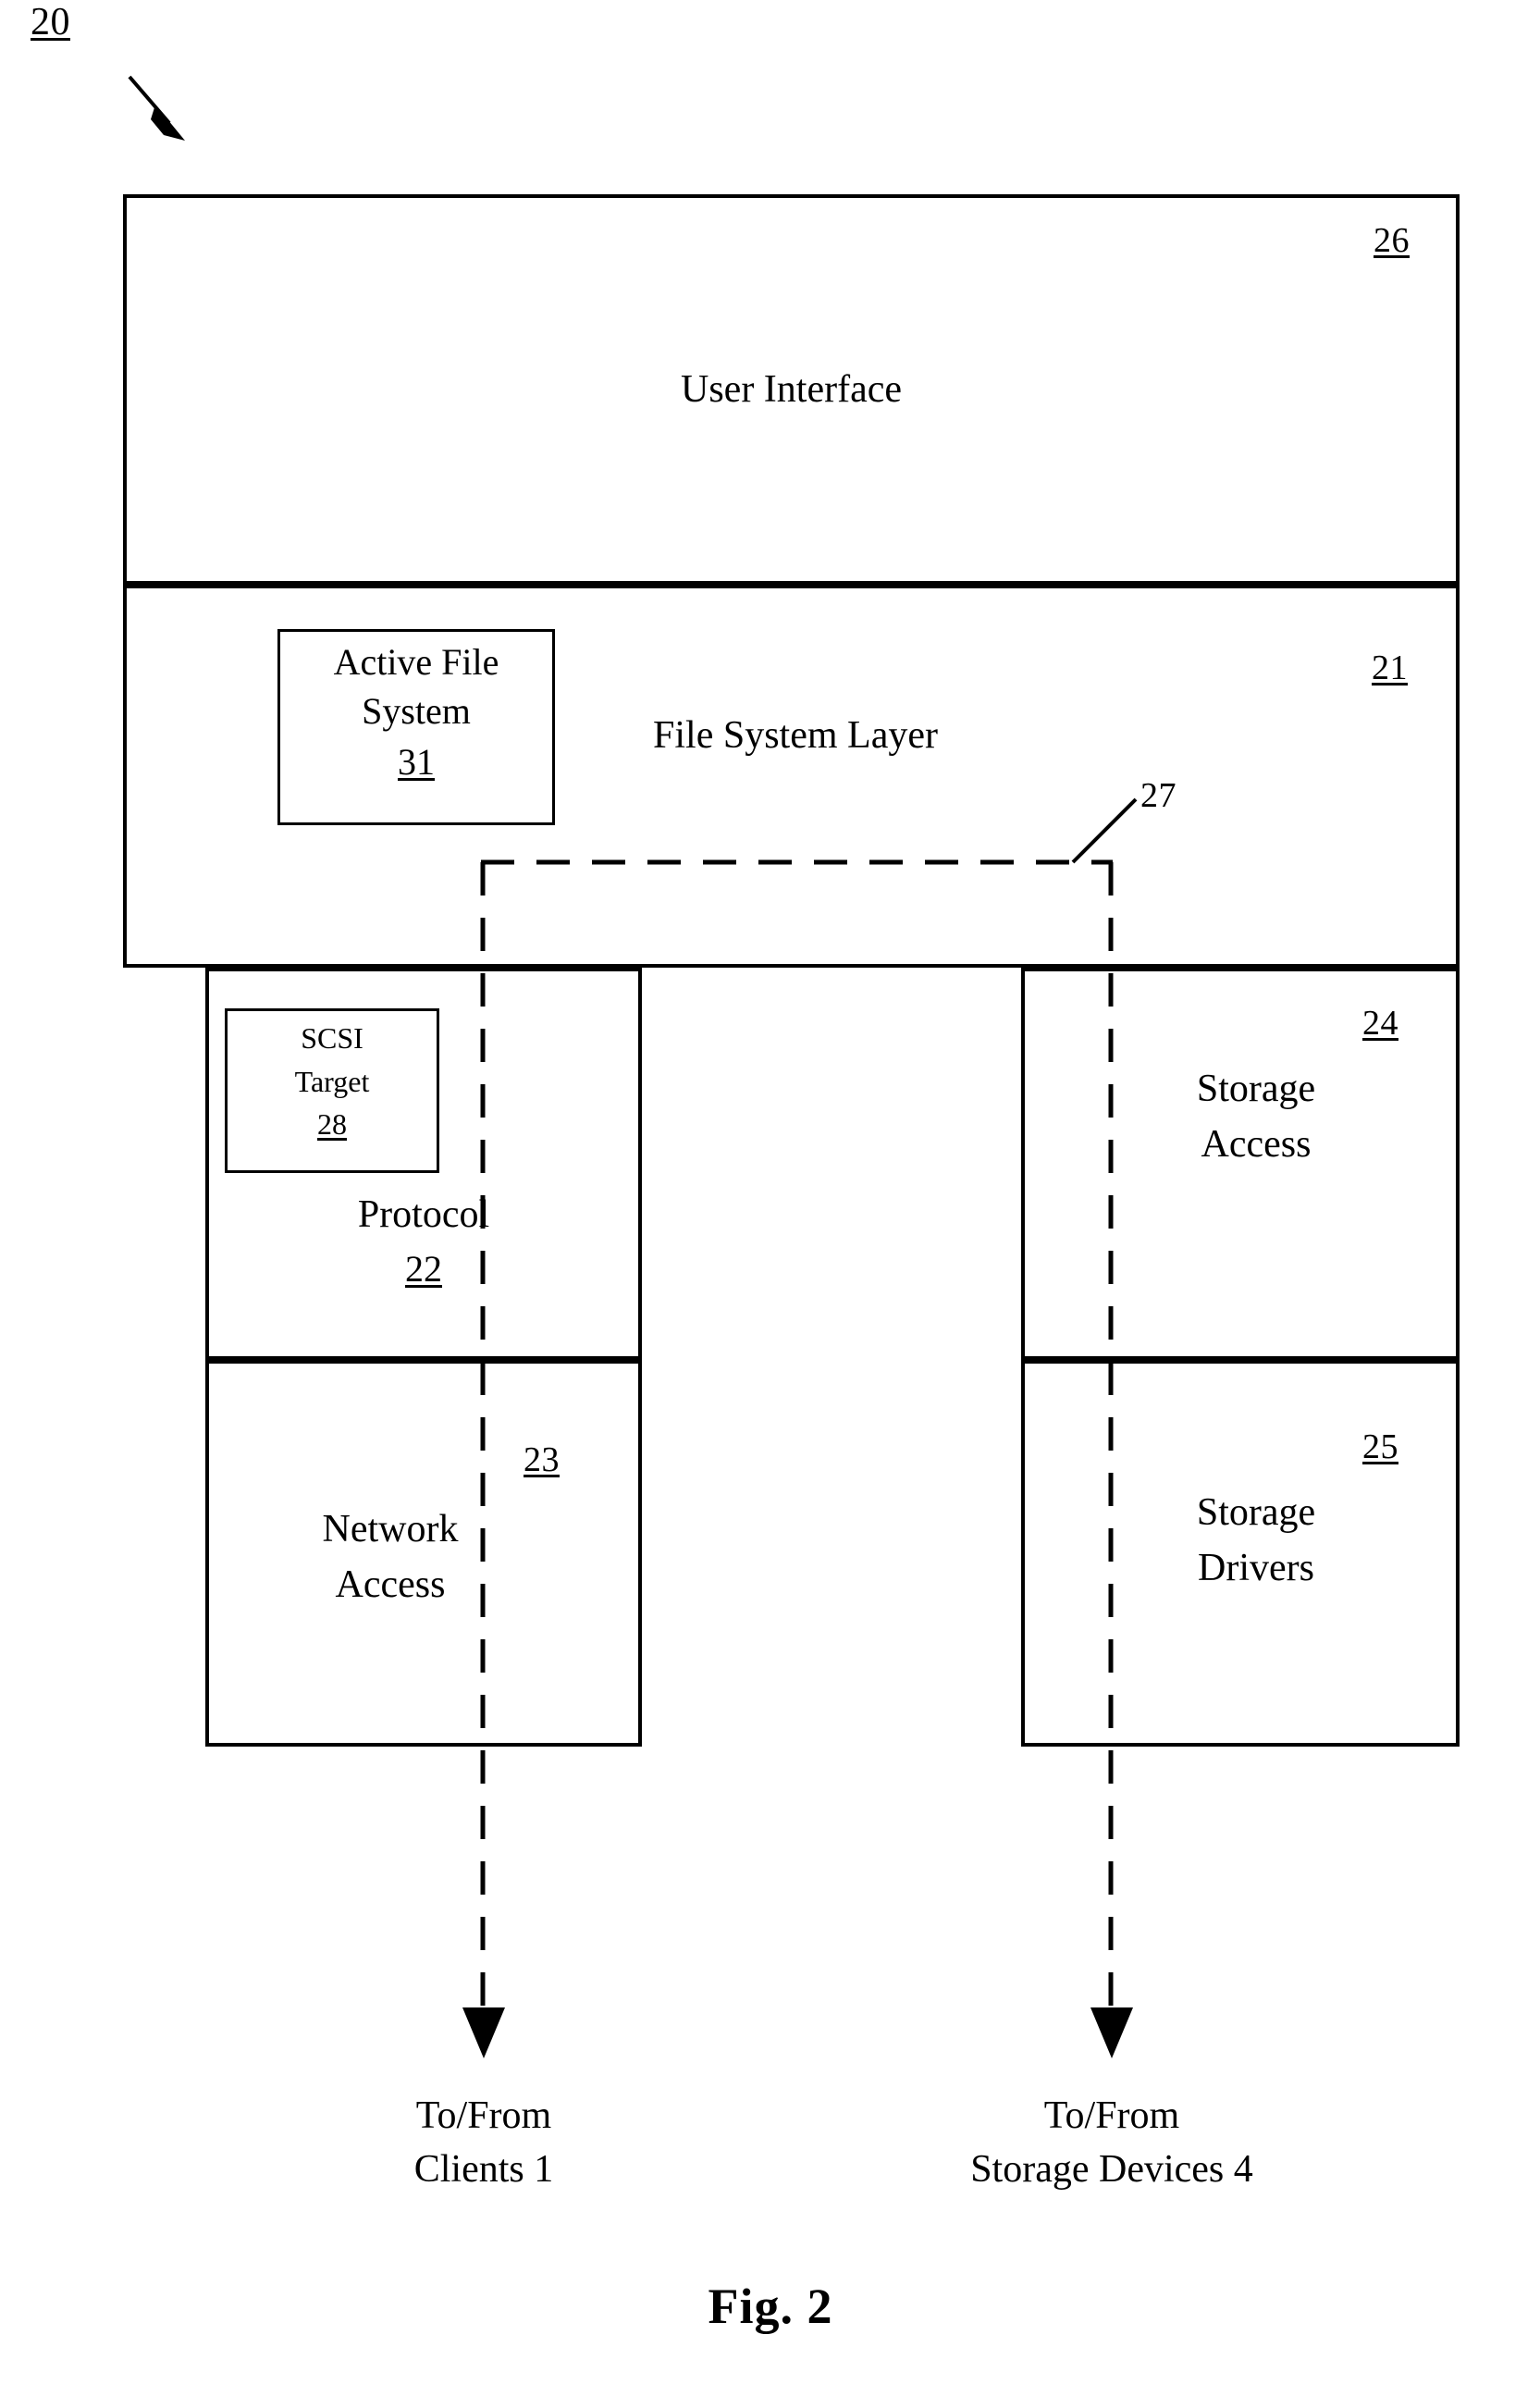 This screenshot has height=2384, width=1540. I want to click on scsi-target-label-line2: Target, so click(332, 1082).